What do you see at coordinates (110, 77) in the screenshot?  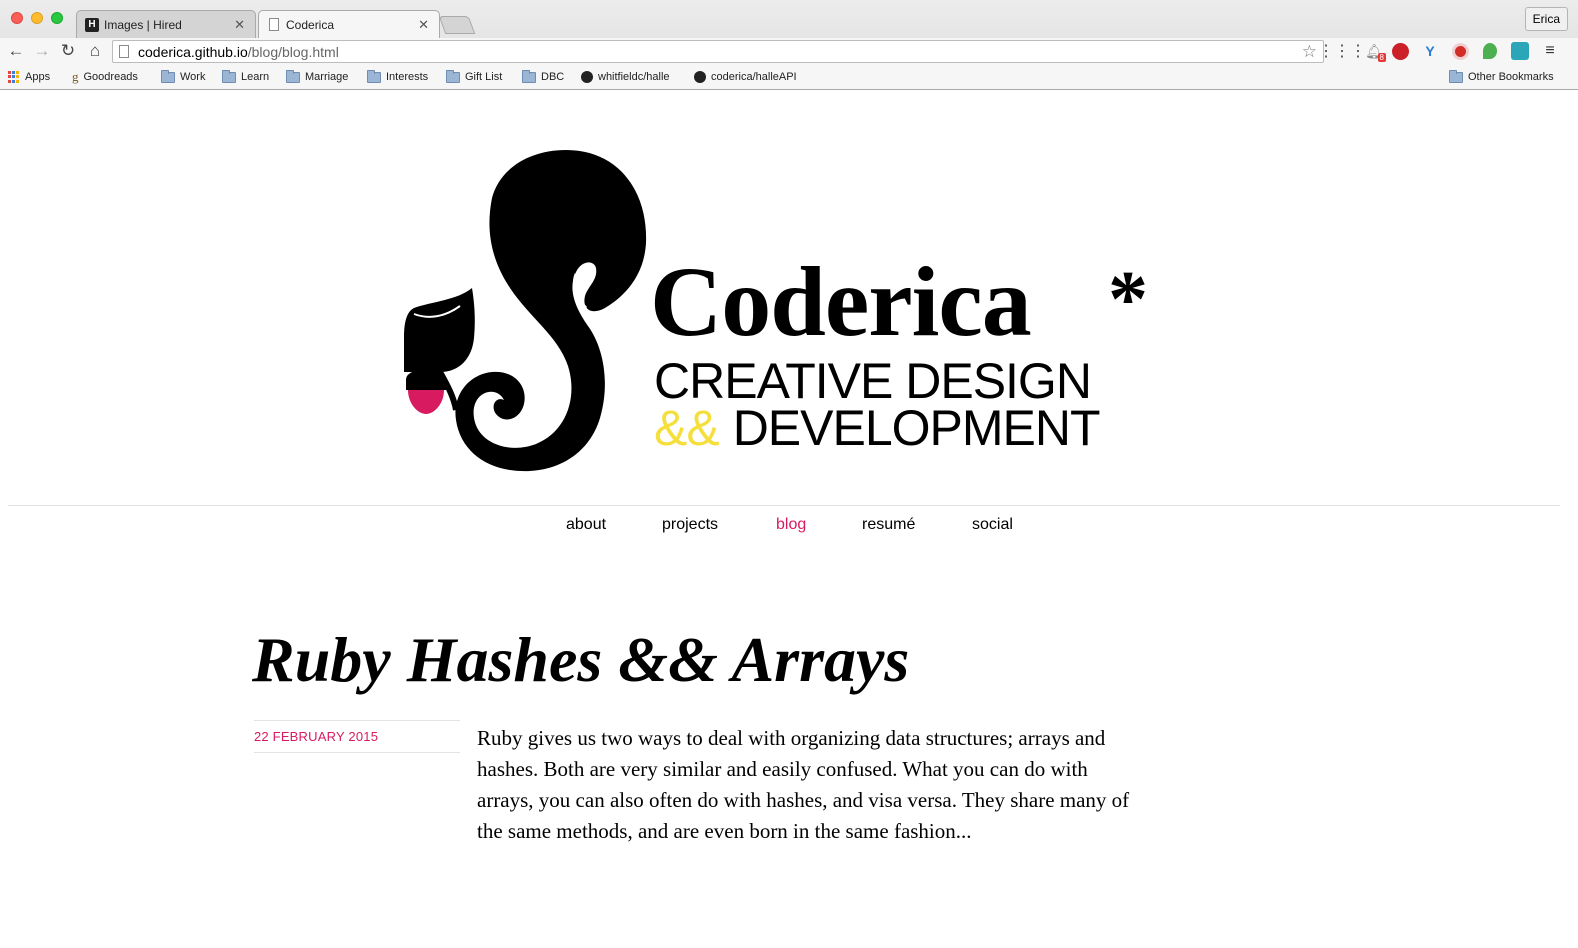 I see `bookmark-label: Goodreads` at bounding box center [110, 77].